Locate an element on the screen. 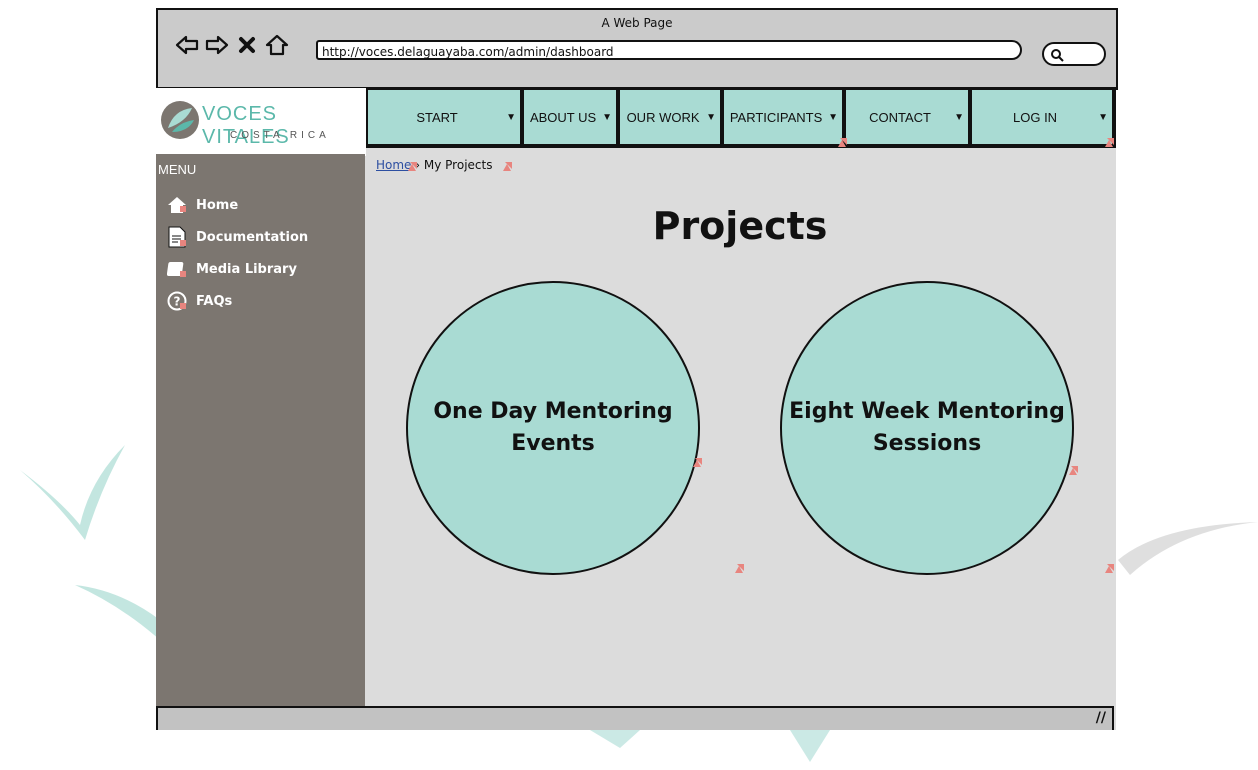  close-icon is located at coordinates (247, 45).